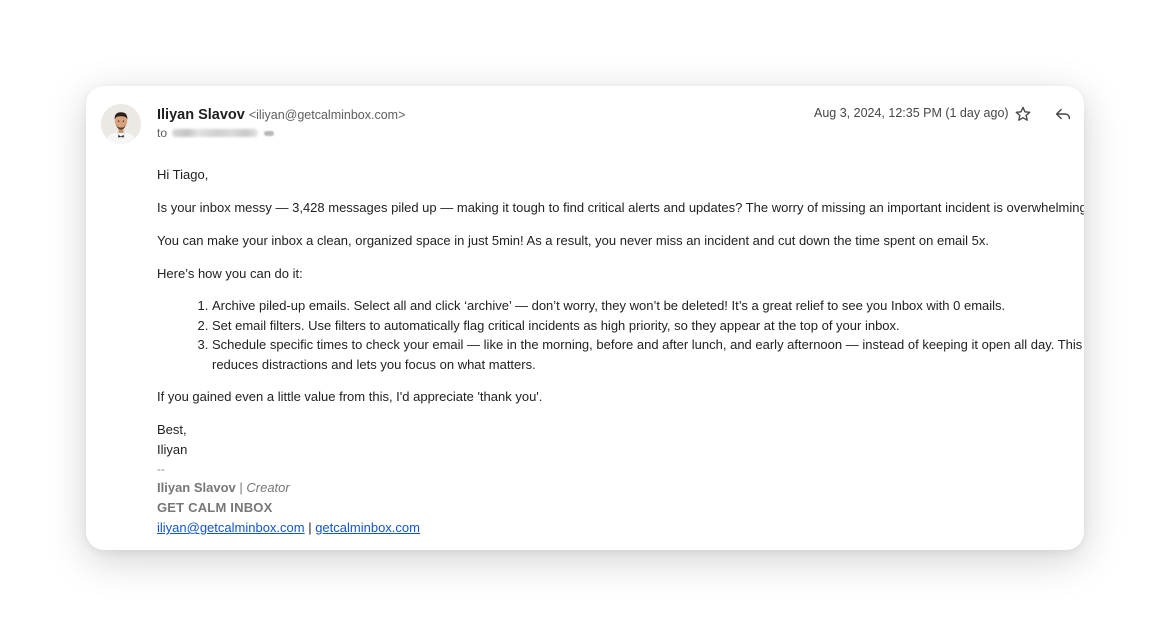 Image resolution: width=1170 pixels, height=636 pixels. I want to click on reply-button, so click(1063, 114).